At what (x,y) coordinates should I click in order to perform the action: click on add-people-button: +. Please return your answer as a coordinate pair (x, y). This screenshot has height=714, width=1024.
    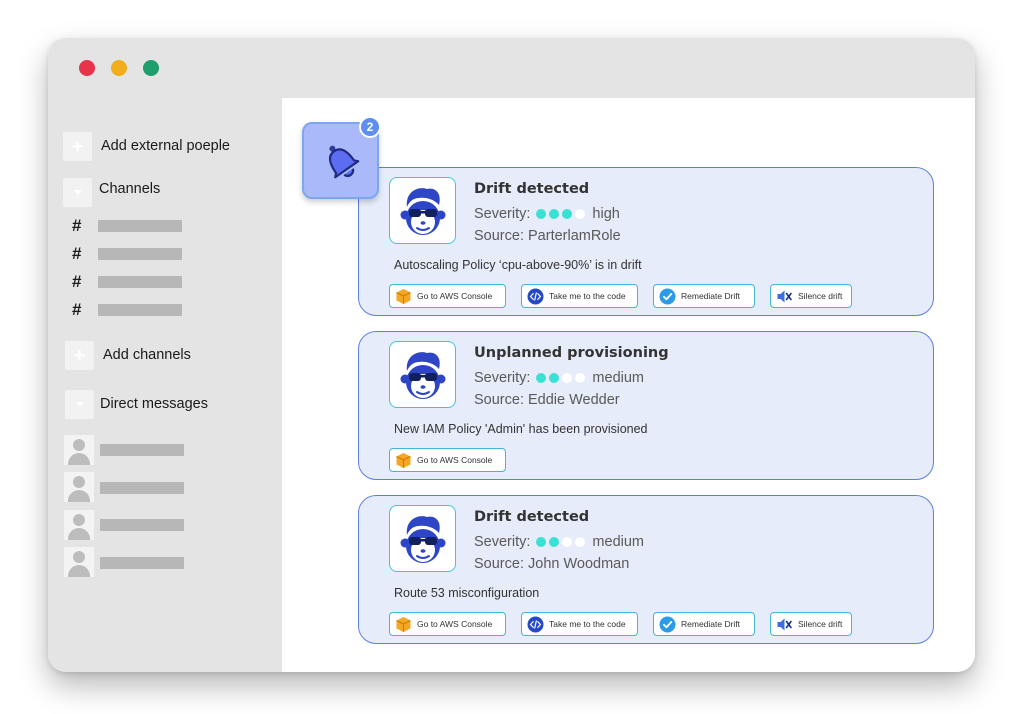
    Looking at the image, I should click on (77, 146).